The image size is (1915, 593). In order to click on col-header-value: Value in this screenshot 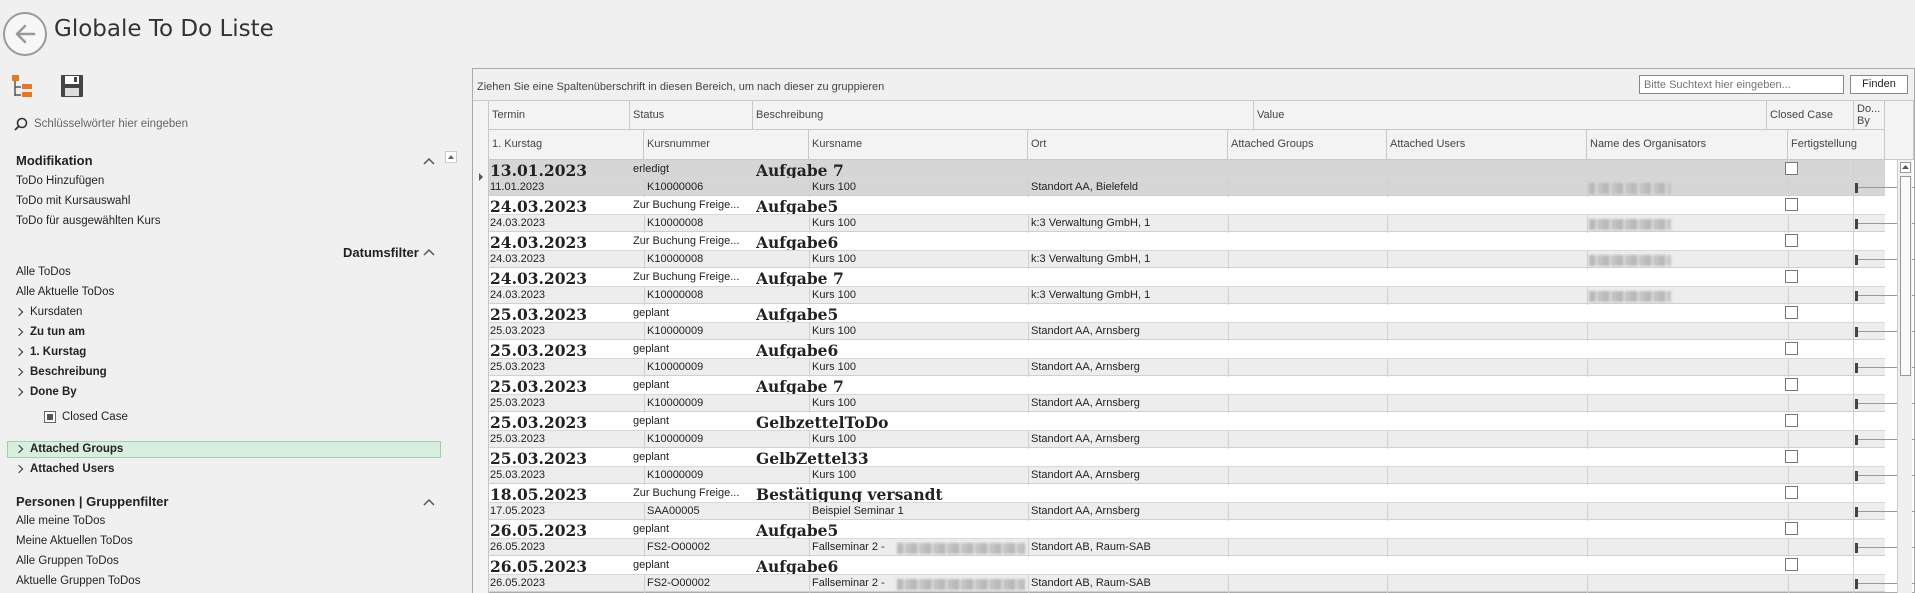, I will do `click(1510, 115)`.